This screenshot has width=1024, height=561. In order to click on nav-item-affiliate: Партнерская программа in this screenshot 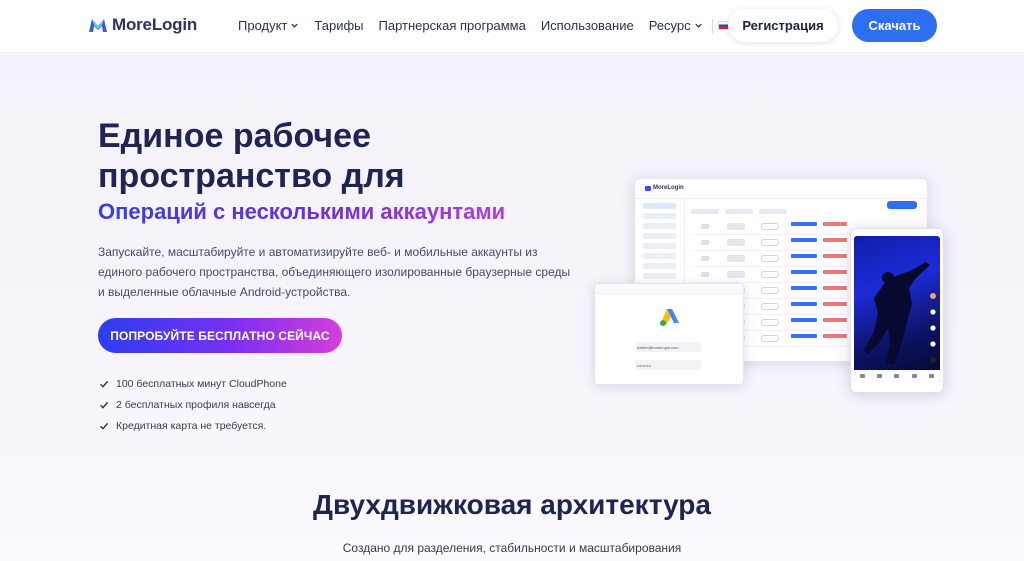, I will do `click(452, 25)`.